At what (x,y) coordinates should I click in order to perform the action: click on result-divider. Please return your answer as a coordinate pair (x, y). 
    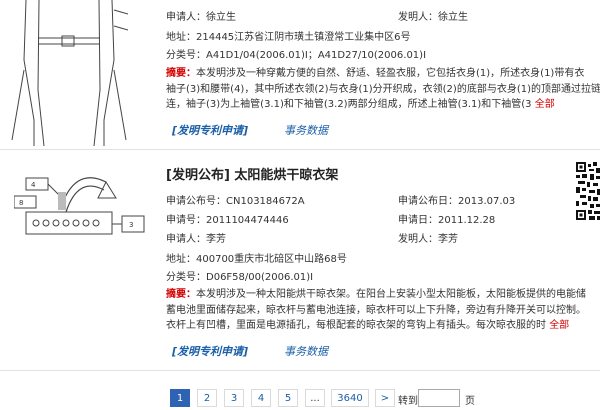
    Looking at the image, I should click on (300, 370).